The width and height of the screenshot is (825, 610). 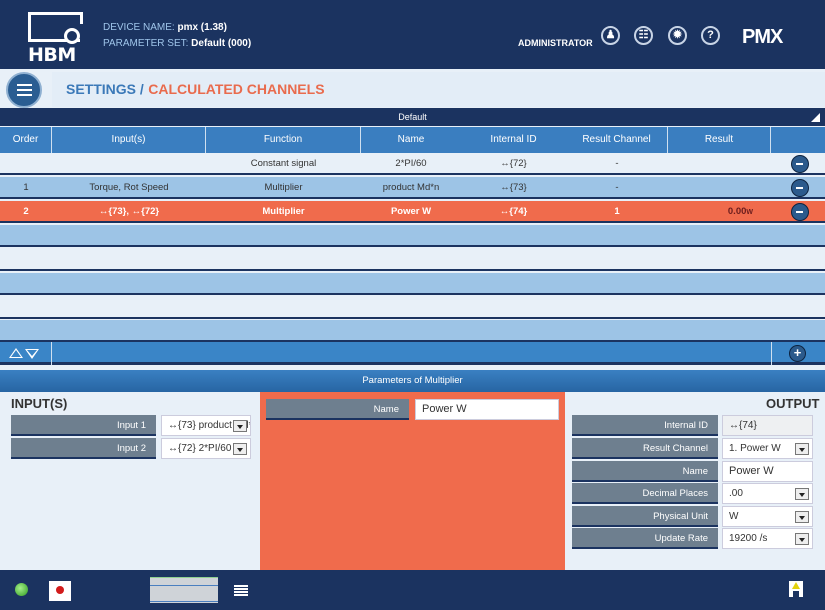 I want to click on device-name-label: DEVICE NAME:, so click(x=139, y=27).